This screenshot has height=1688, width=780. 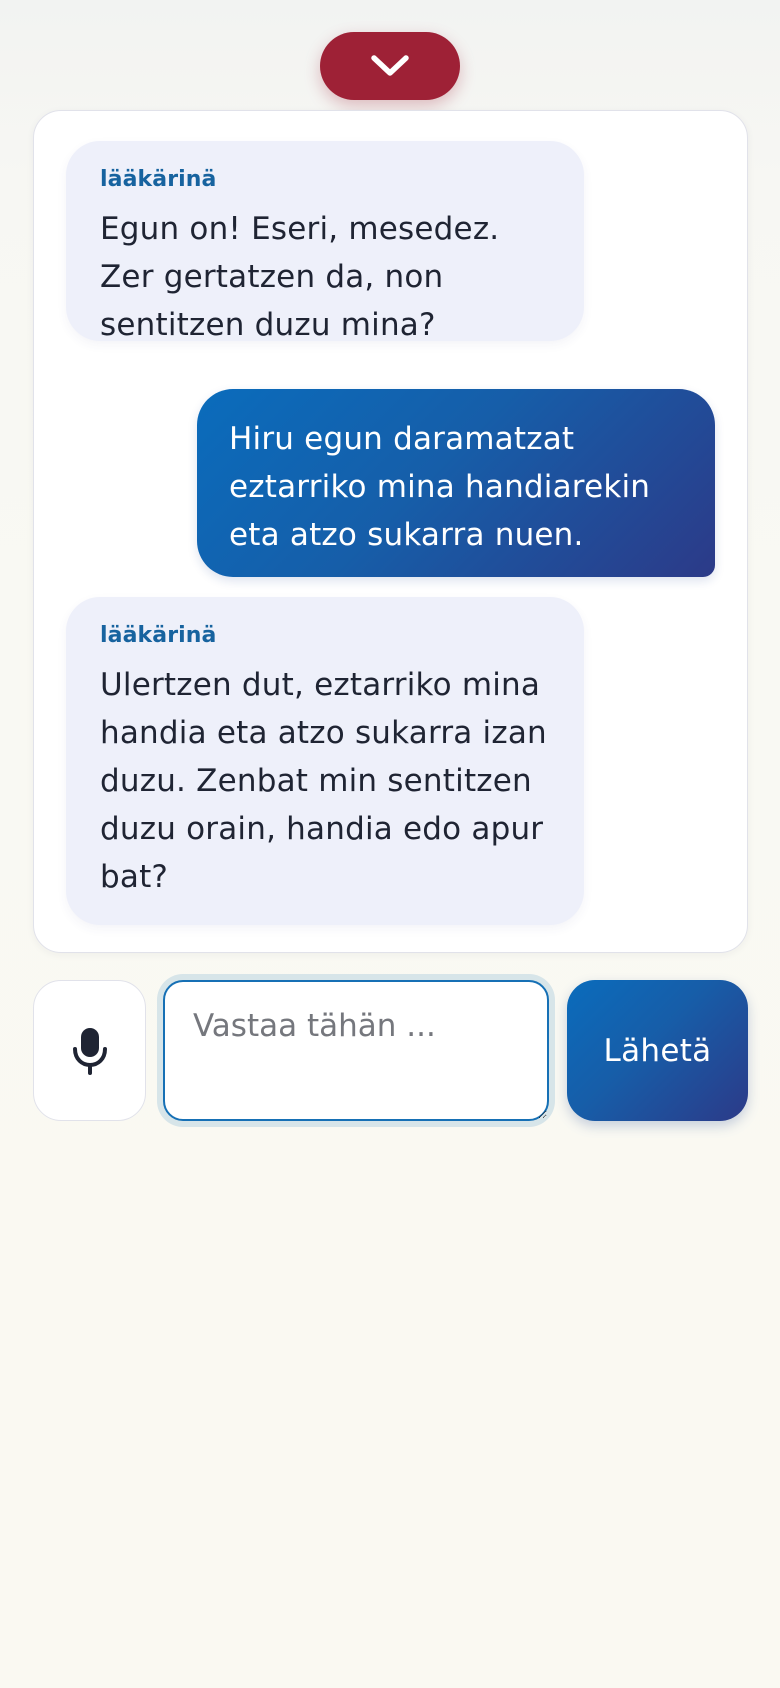 What do you see at coordinates (657, 1050) in the screenshot?
I see `send-button: Lähetä` at bounding box center [657, 1050].